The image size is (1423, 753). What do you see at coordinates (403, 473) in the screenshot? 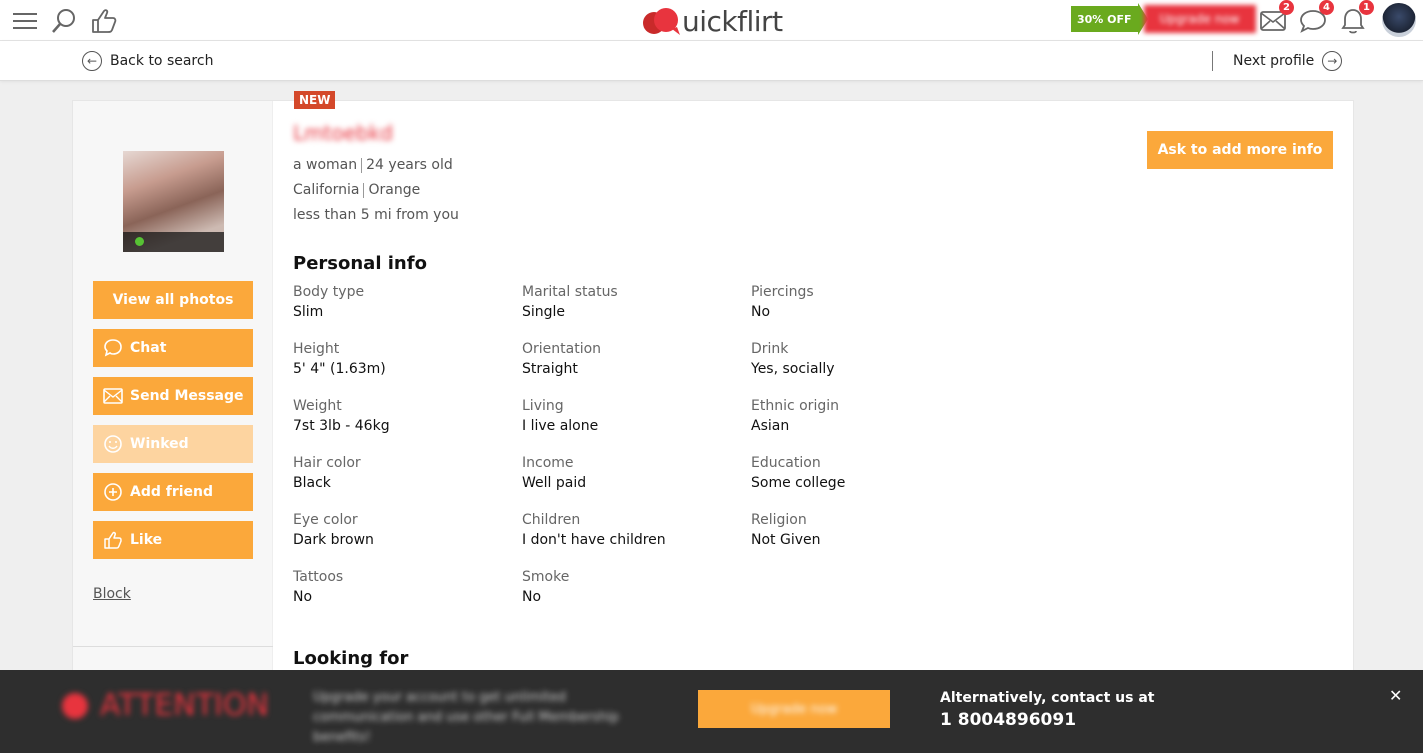
I see `field-hair-color: Hair color Black` at bounding box center [403, 473].